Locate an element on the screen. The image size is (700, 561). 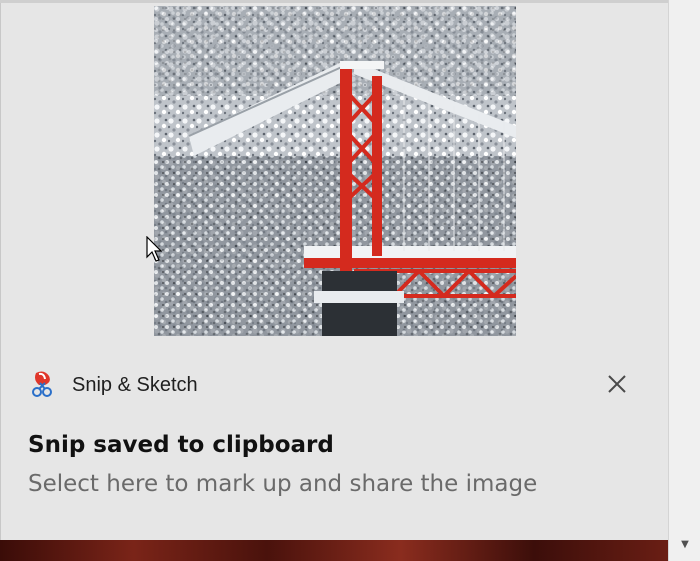
close-icon is located at coordinates (617, 384).